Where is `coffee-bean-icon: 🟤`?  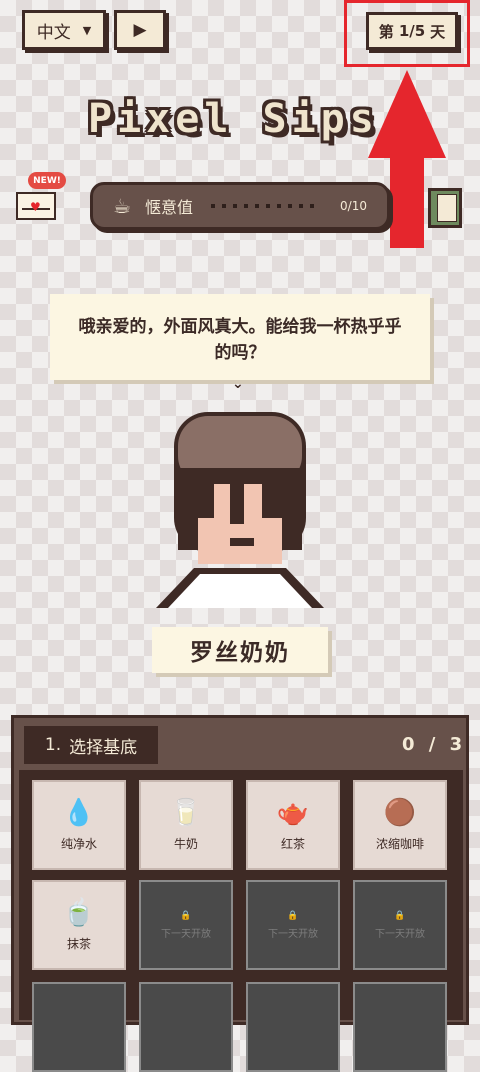 coffee-bean-icon: 🟤 is located at coordinates (400, 812).